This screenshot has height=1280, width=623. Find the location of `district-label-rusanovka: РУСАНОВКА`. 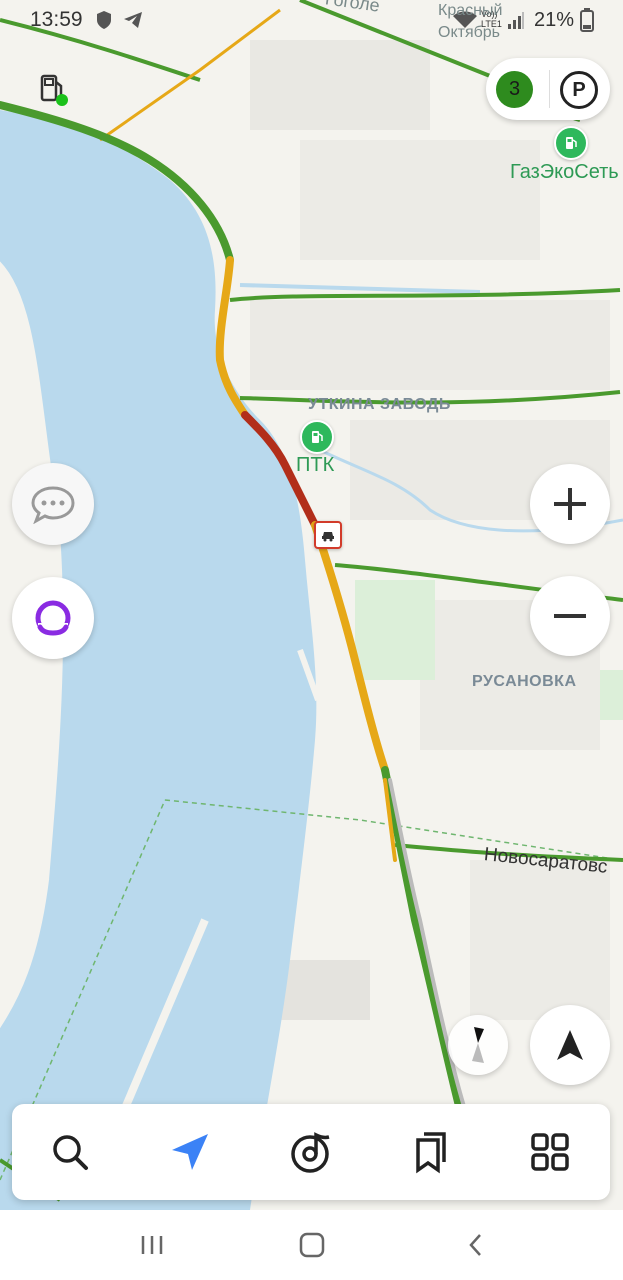

district-label-rusanovka: РУСАНОВКА is located at coordinates (524, 681).